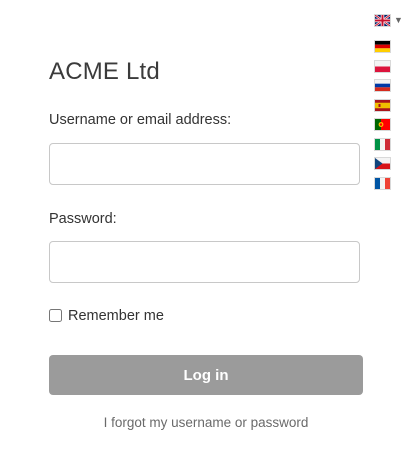 Image resolution: width=415 pixels, height=466 pixels. I want to click on password-label: Password:, so click(83, 219).